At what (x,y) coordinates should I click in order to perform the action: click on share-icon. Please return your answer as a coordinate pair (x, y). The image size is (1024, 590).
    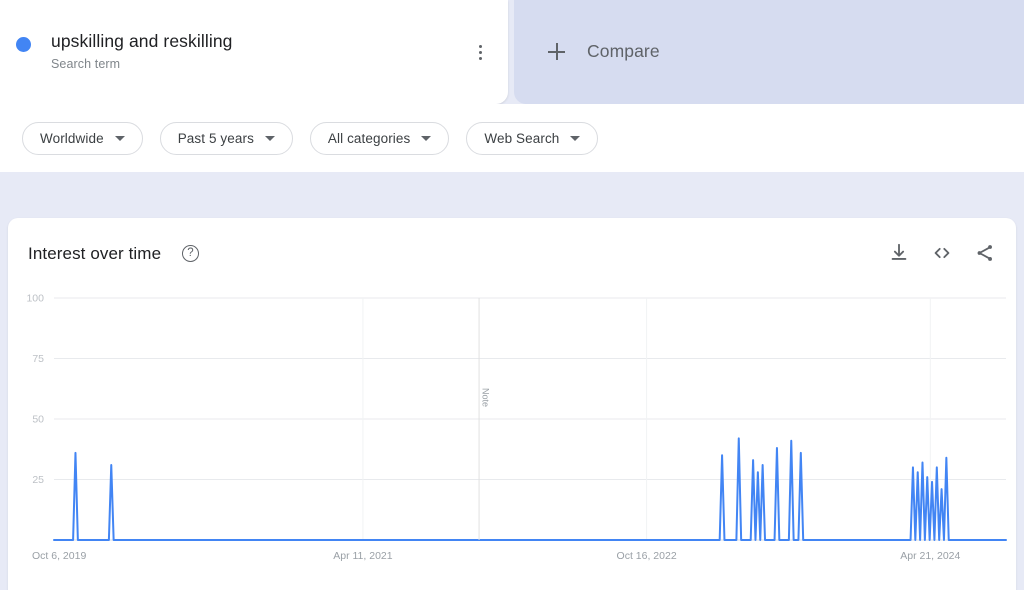
    Looking at the image, I should click on (985, 253).